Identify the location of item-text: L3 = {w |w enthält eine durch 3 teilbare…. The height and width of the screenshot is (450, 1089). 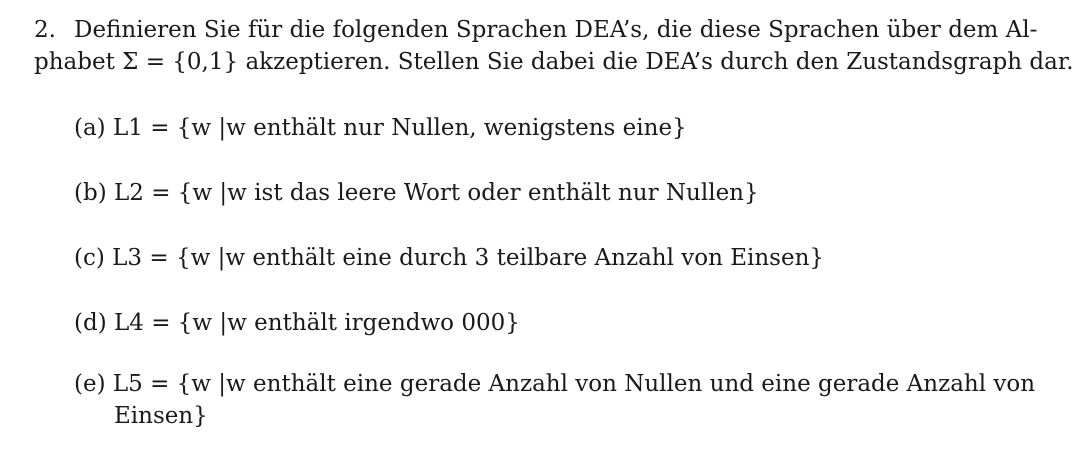
(468, 258).